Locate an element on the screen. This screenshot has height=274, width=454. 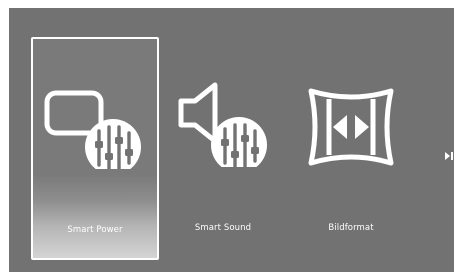
picture-format-icon is located at coordinates (351, 127).